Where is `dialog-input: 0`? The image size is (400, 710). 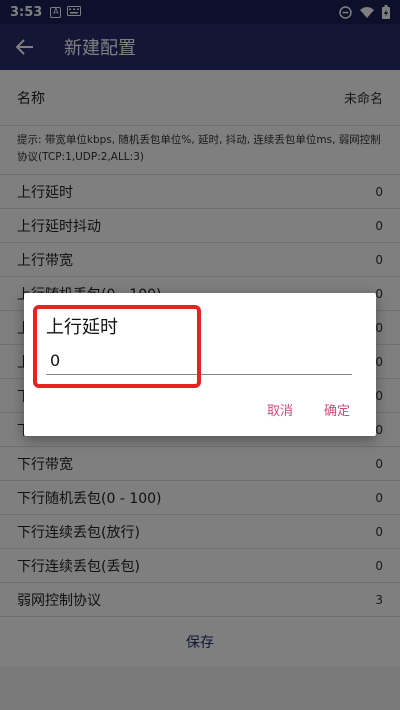
dialog-input: 0 is located at coordinates (199, 362).